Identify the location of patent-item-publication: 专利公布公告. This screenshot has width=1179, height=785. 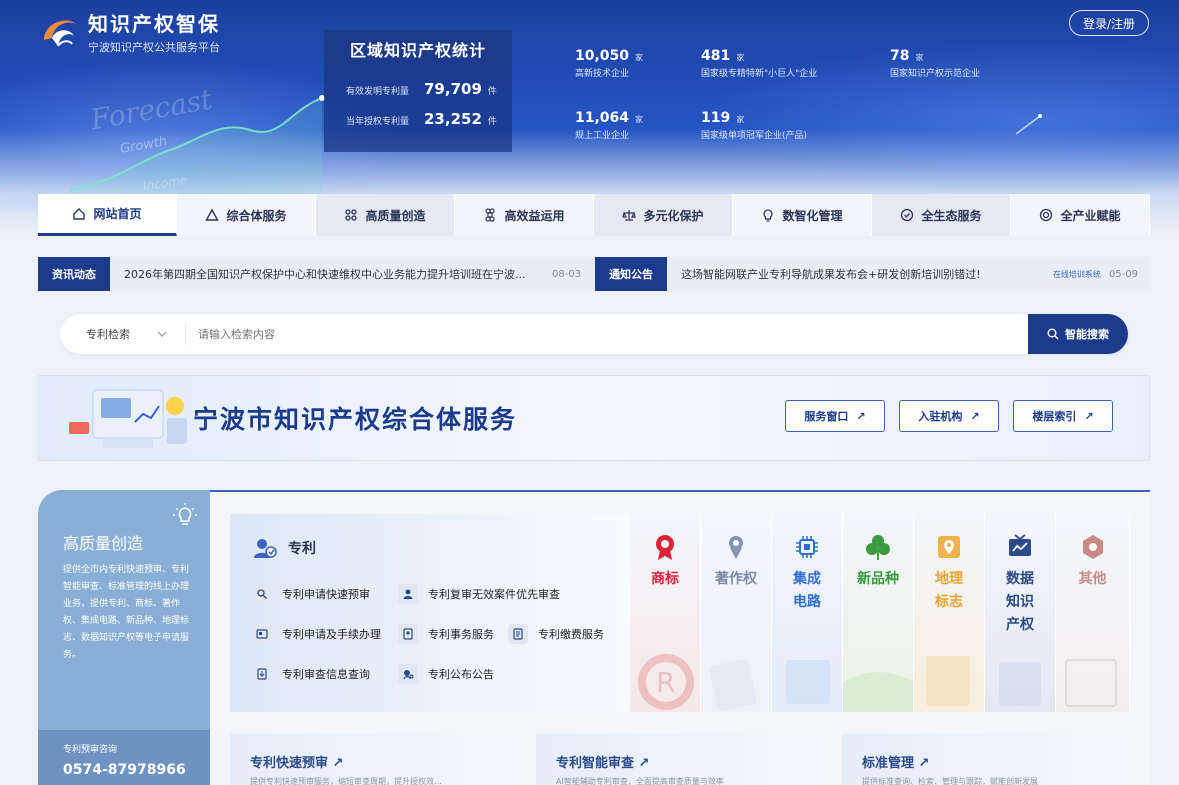
(446, 674).